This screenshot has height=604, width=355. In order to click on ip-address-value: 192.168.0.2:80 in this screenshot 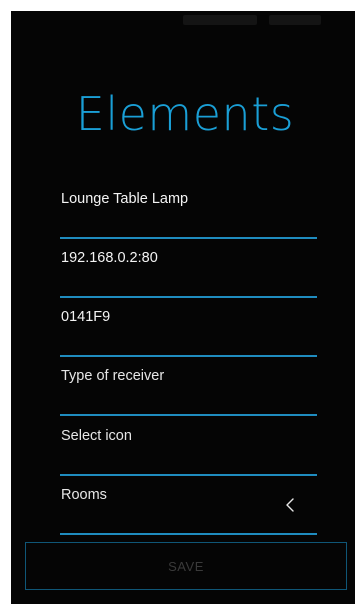, I will do `click(109, 258)`.